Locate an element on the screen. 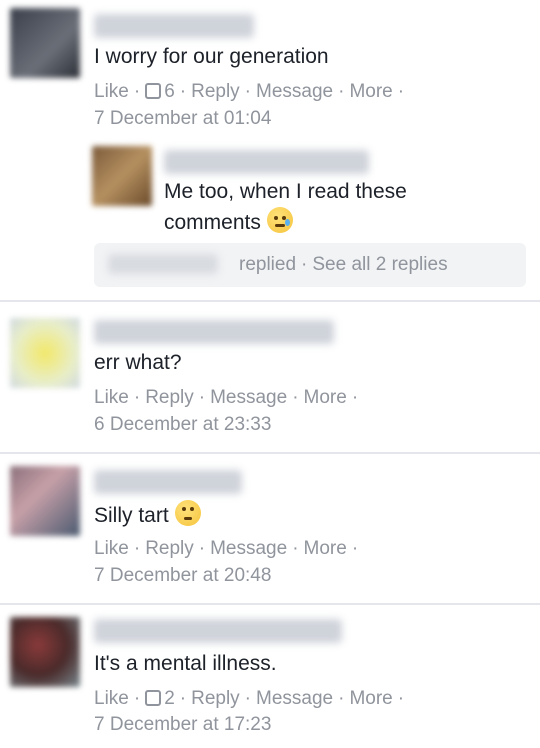  sad-tear-emoji-icon is located at coordinates (279, 220).